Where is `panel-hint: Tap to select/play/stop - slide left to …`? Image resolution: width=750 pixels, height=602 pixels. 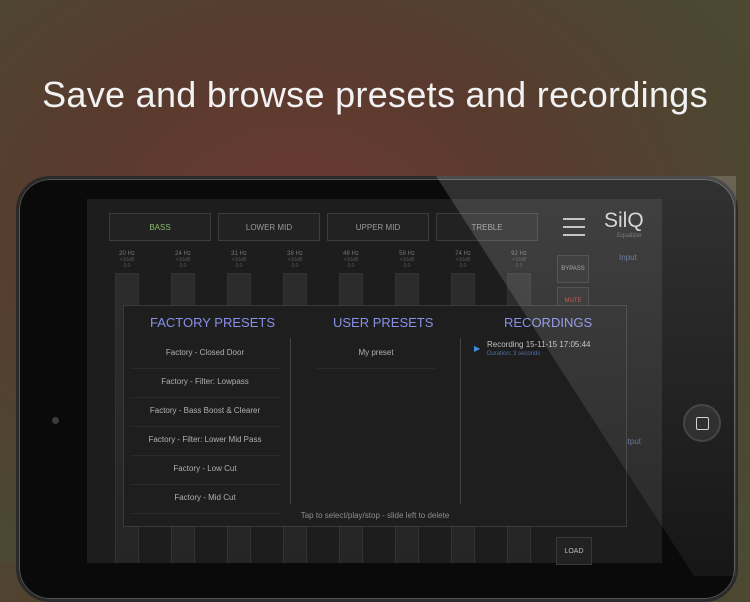
panel-hint: Tap to select/play/stop - slide left to … is located at coordinates (375, 515).